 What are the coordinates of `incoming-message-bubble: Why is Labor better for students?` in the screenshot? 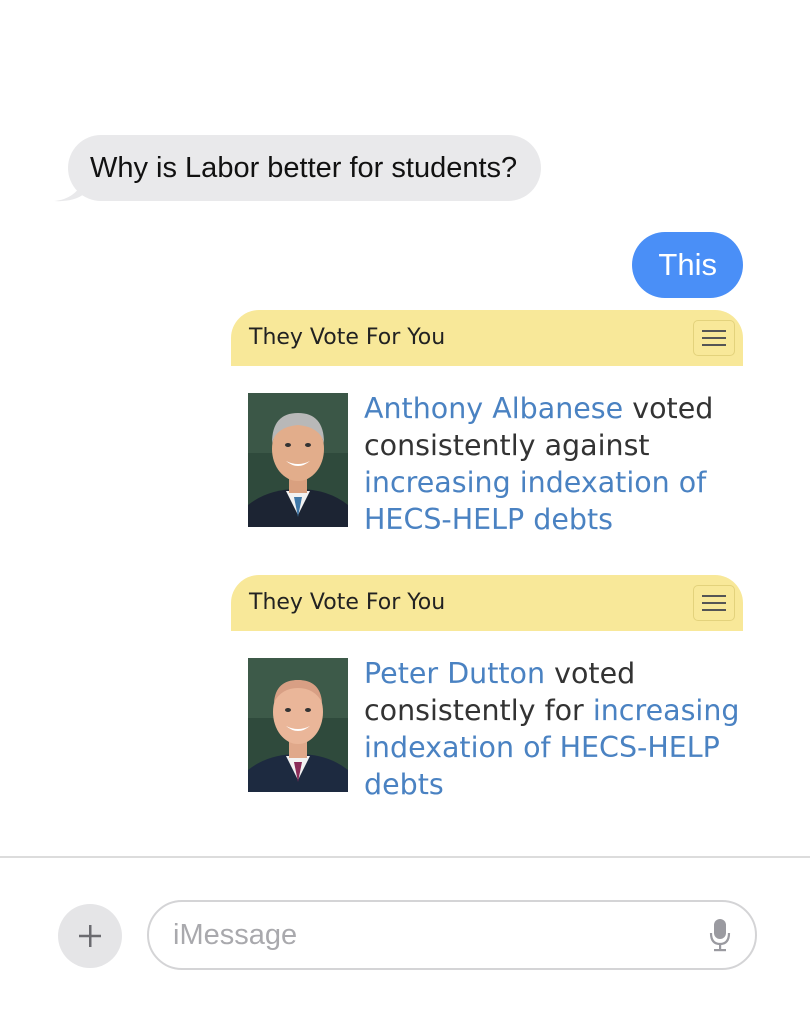 It's located at (305, 168).